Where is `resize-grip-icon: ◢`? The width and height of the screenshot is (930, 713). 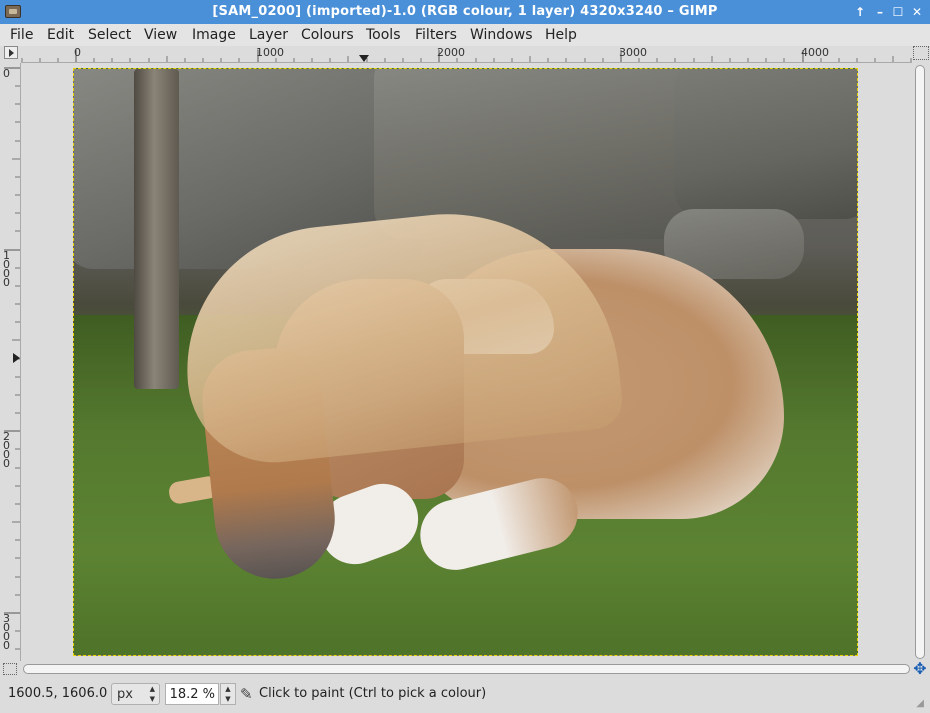
resize-grip-icon: ◢ is located at coordinates (920, 703).